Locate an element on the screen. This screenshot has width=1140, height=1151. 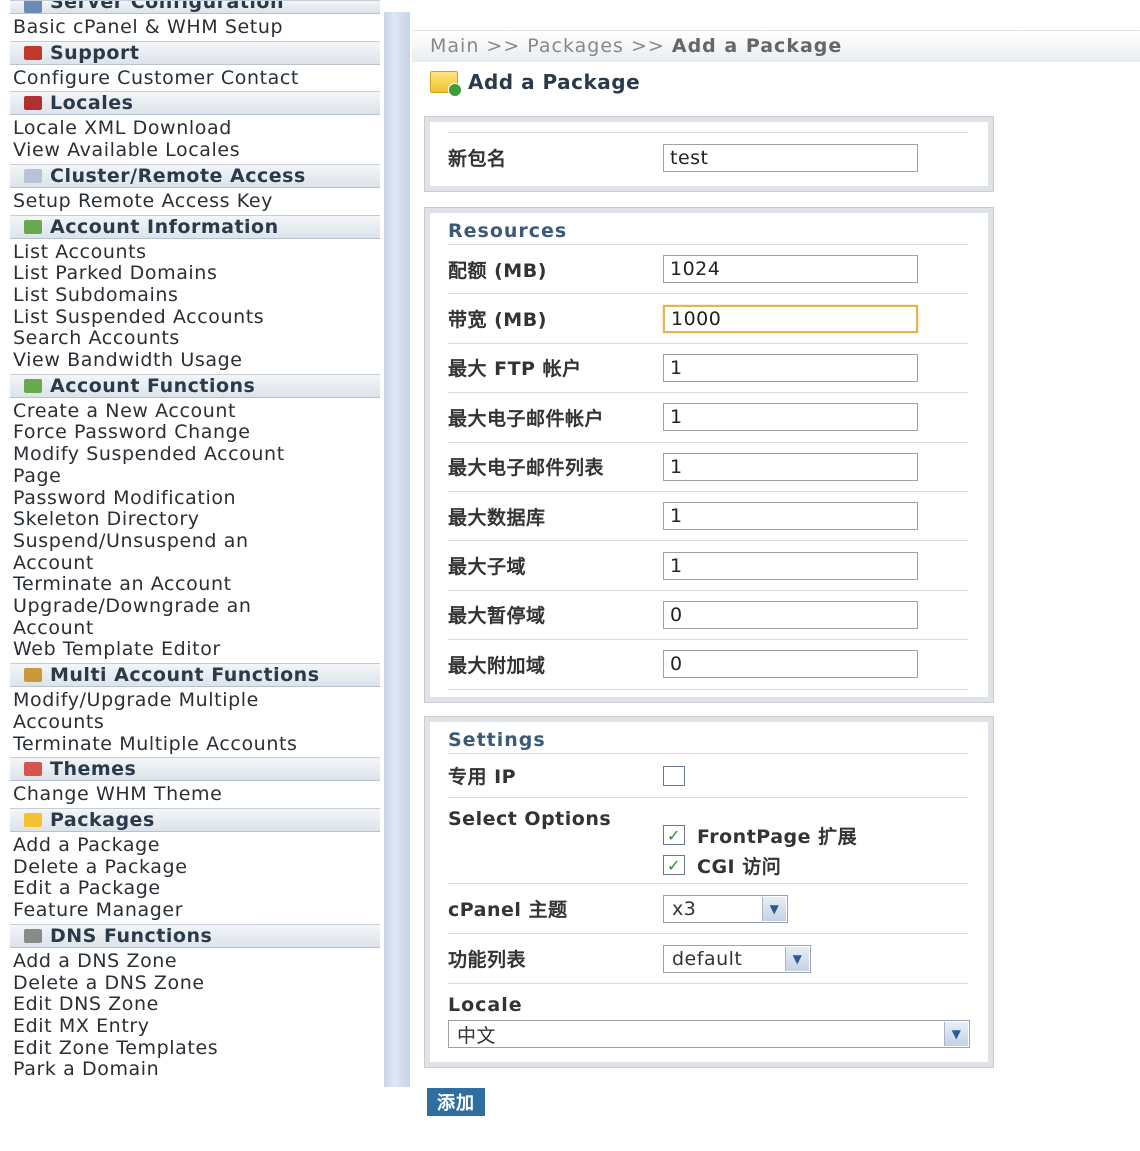
sidebar-section-locales: Locales is located at coordinates (195, 103).